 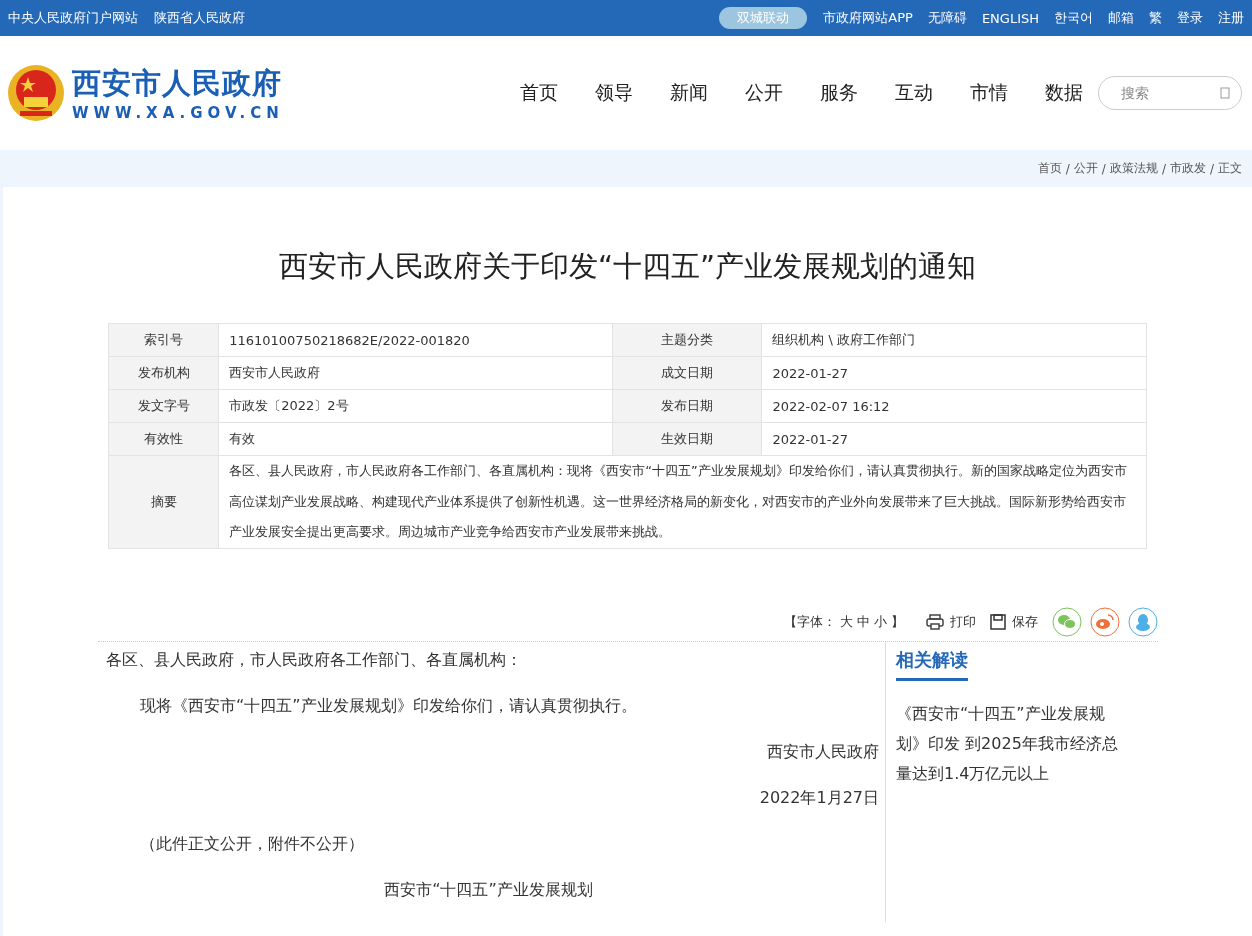 What do you see at coordinates (1187, 168) in the screenshot?
I see `breadcrumb-link: 市政发` at bounding box center [1187, 168].